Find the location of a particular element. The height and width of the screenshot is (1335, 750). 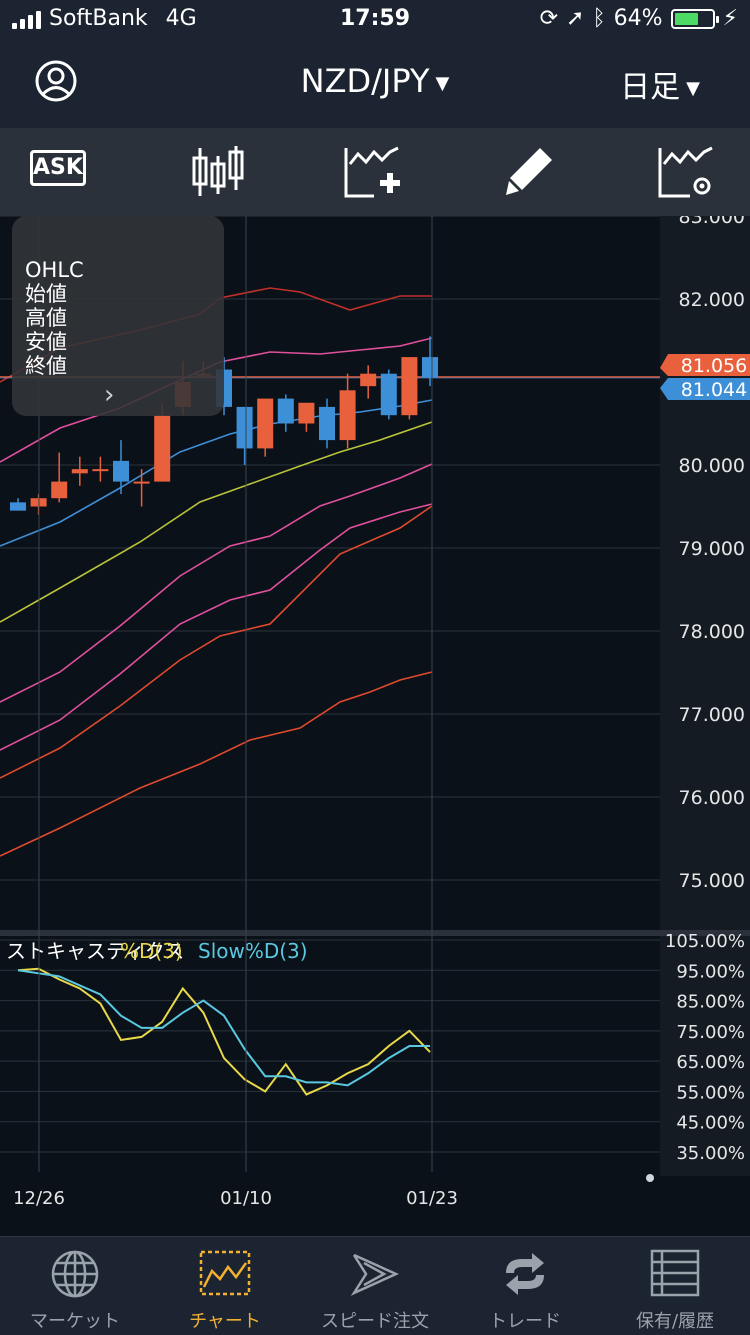

history-icon is located at coordinates (675, 1273).